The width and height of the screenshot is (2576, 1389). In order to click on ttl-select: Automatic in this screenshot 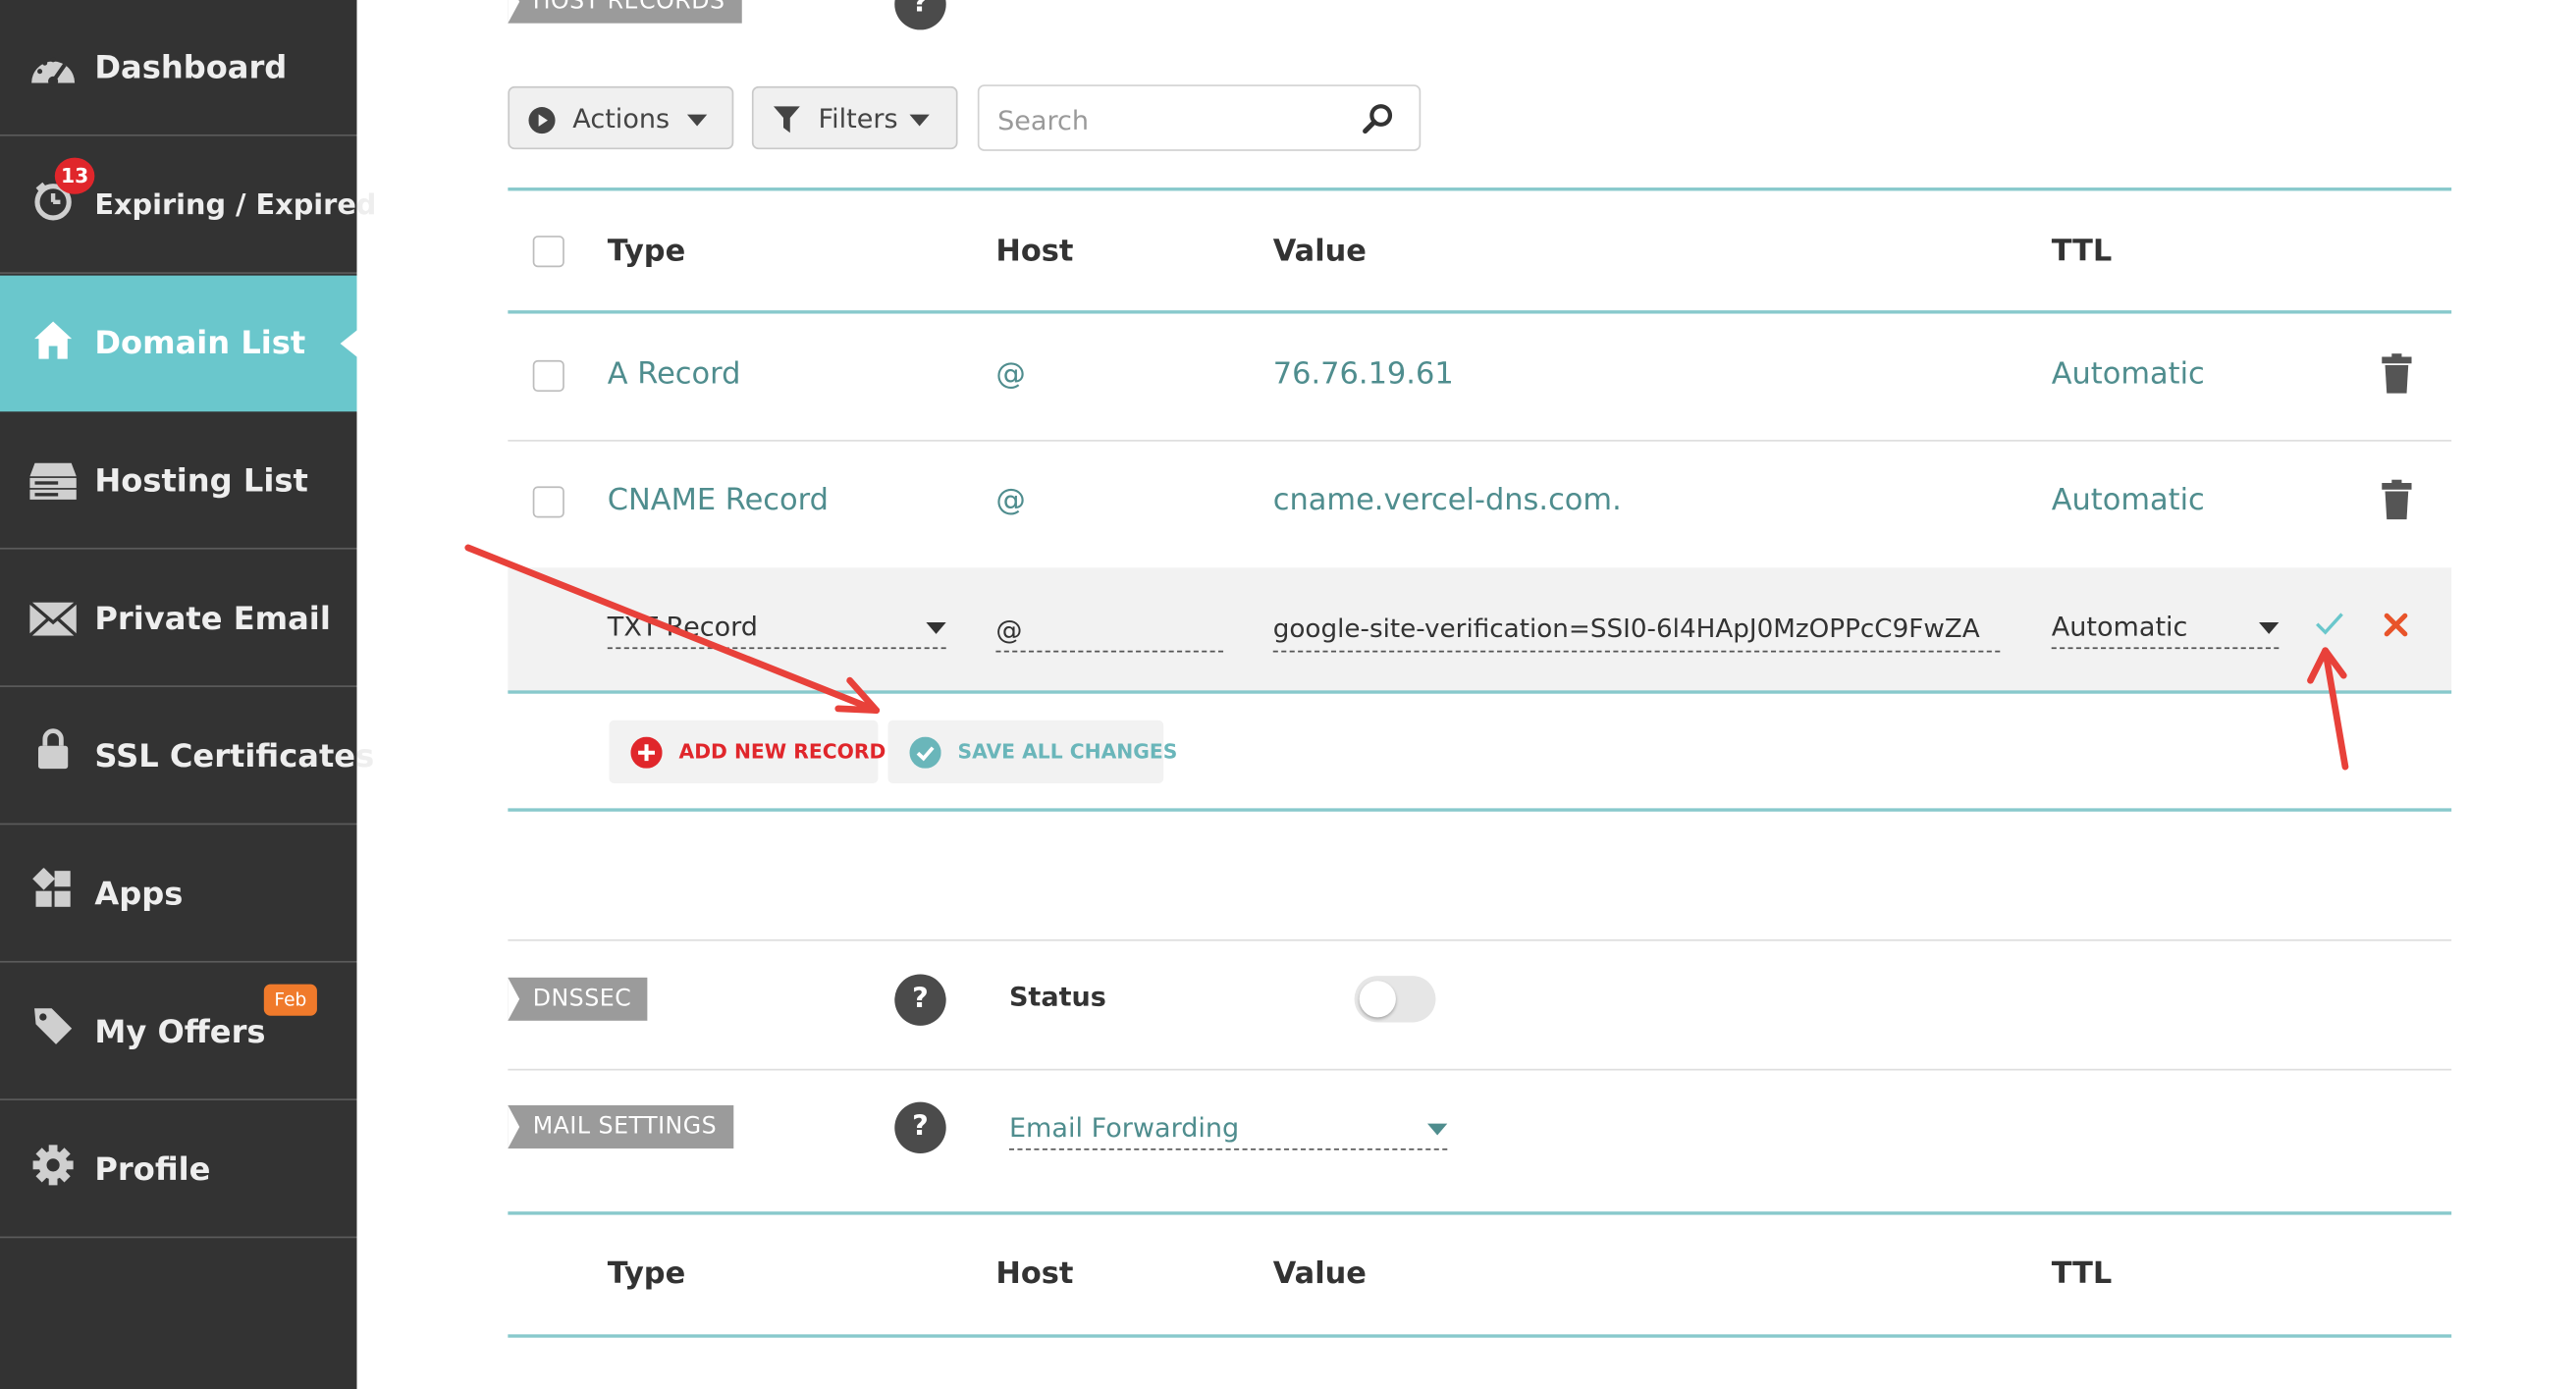, I will do `click(2165, 630)`.